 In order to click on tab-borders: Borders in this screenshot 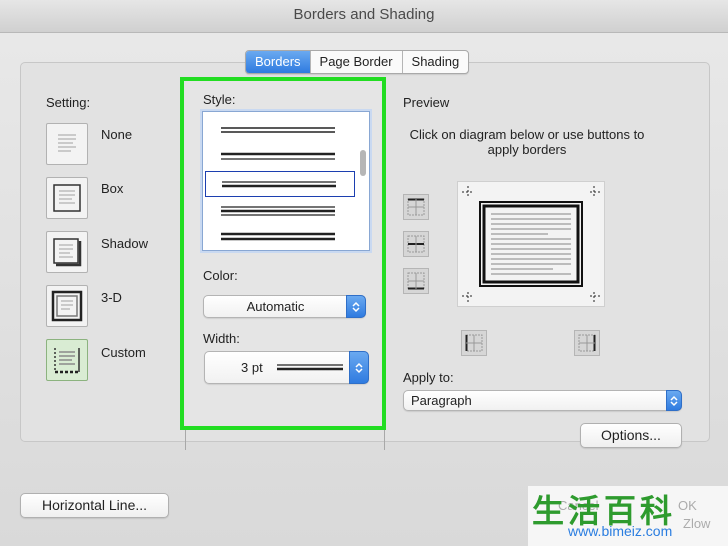, I will do `click(278, 62)`.